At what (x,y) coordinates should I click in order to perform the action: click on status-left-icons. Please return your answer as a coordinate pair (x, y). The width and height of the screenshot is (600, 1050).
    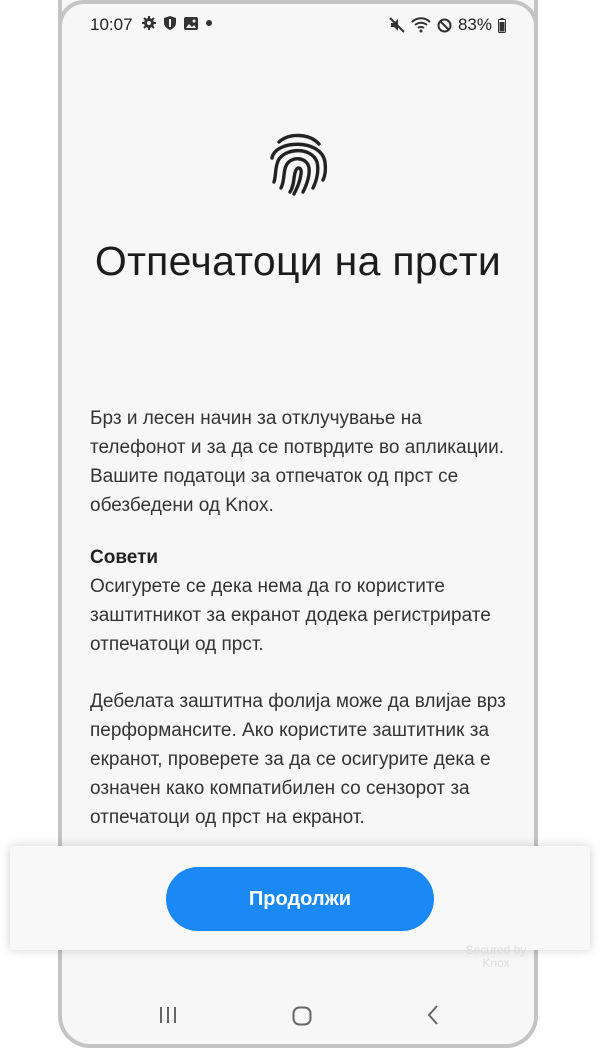
    Looking at the image, I should click on (177, 23).